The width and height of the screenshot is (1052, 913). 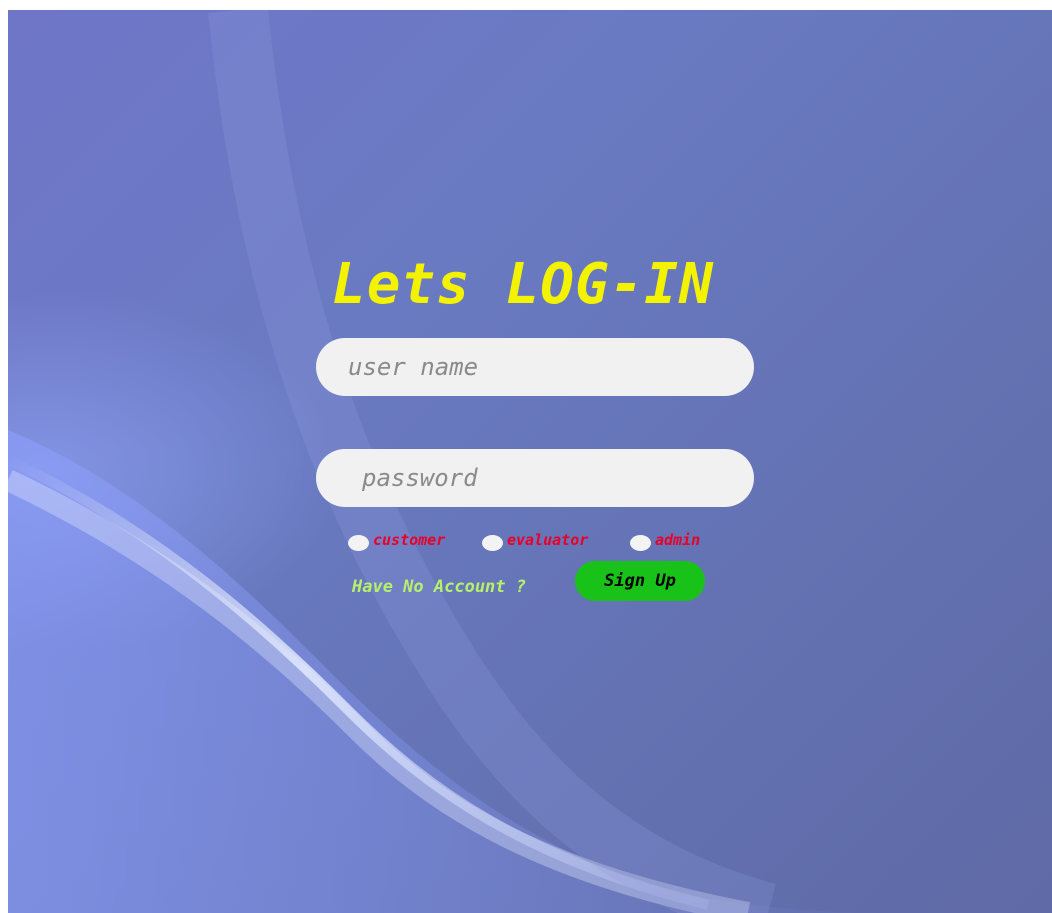 What do you see at coordinates (640, 581) in the screenshot?
I see `sign-up-button: Sign Up` at bounding box center [640, 581].